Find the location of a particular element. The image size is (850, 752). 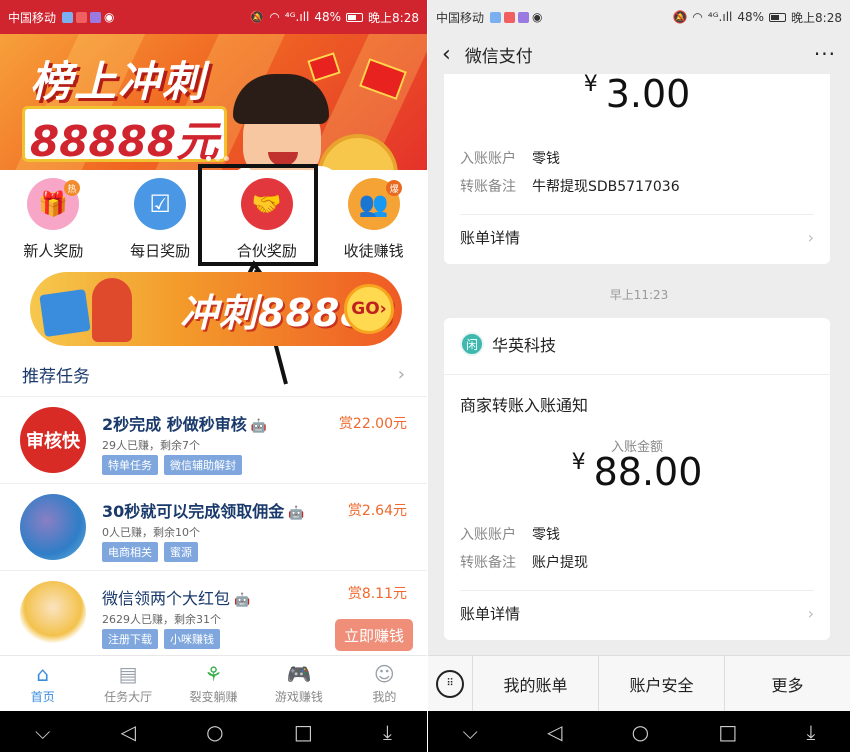

back-arrow-icon: ‹ is located at coordinates (446, 54).